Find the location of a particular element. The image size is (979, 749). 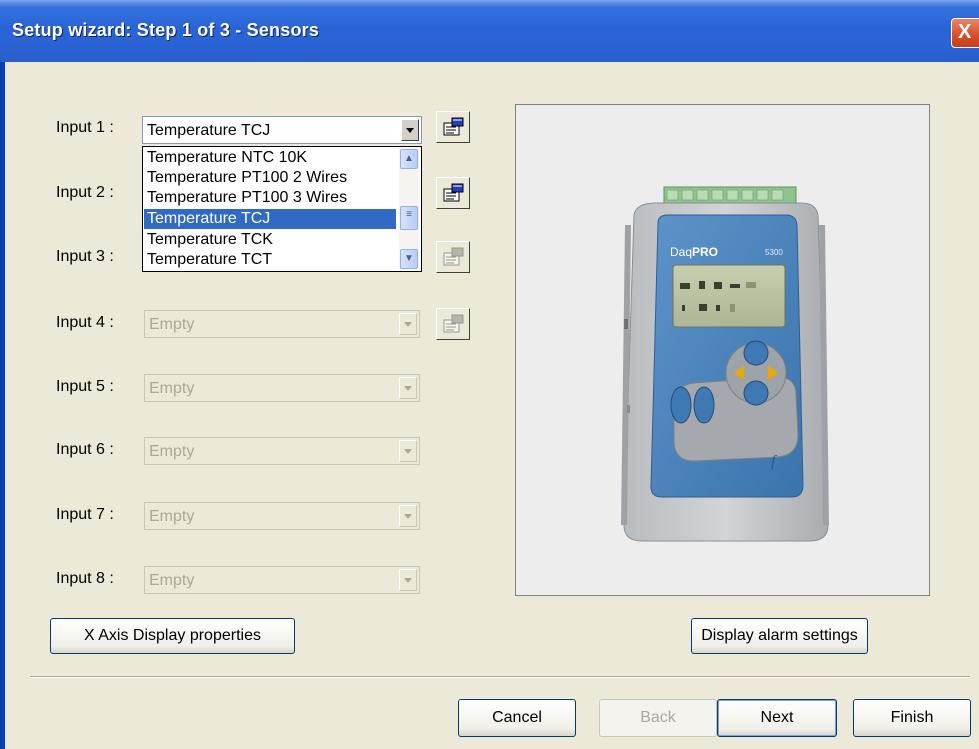

finish-button: Finish is located at coordinates (912, 718).